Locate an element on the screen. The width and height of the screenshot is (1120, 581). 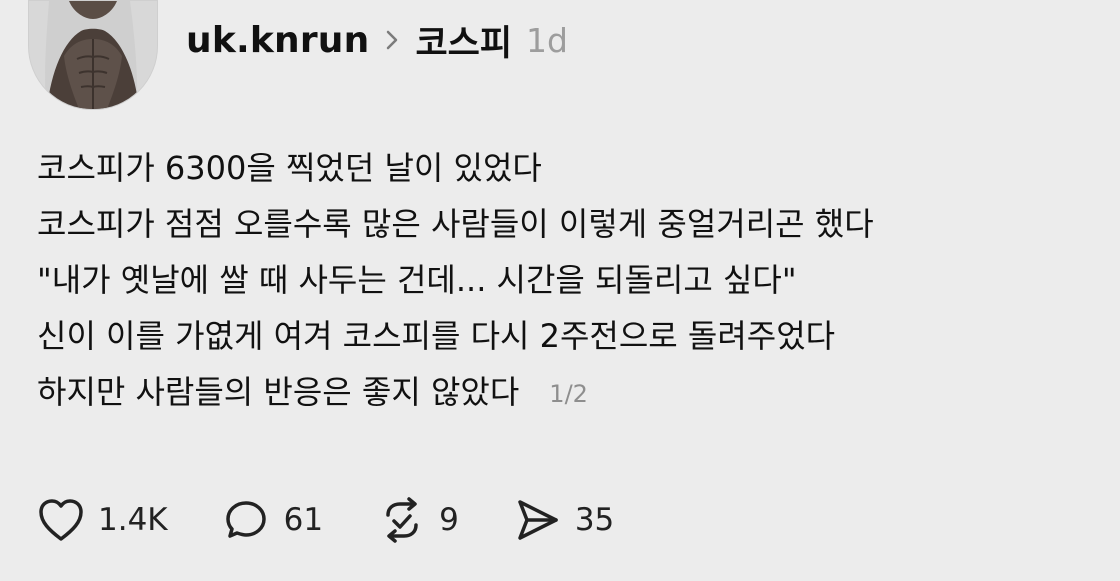
share-button: 35 is located at coordinates (562, 520).